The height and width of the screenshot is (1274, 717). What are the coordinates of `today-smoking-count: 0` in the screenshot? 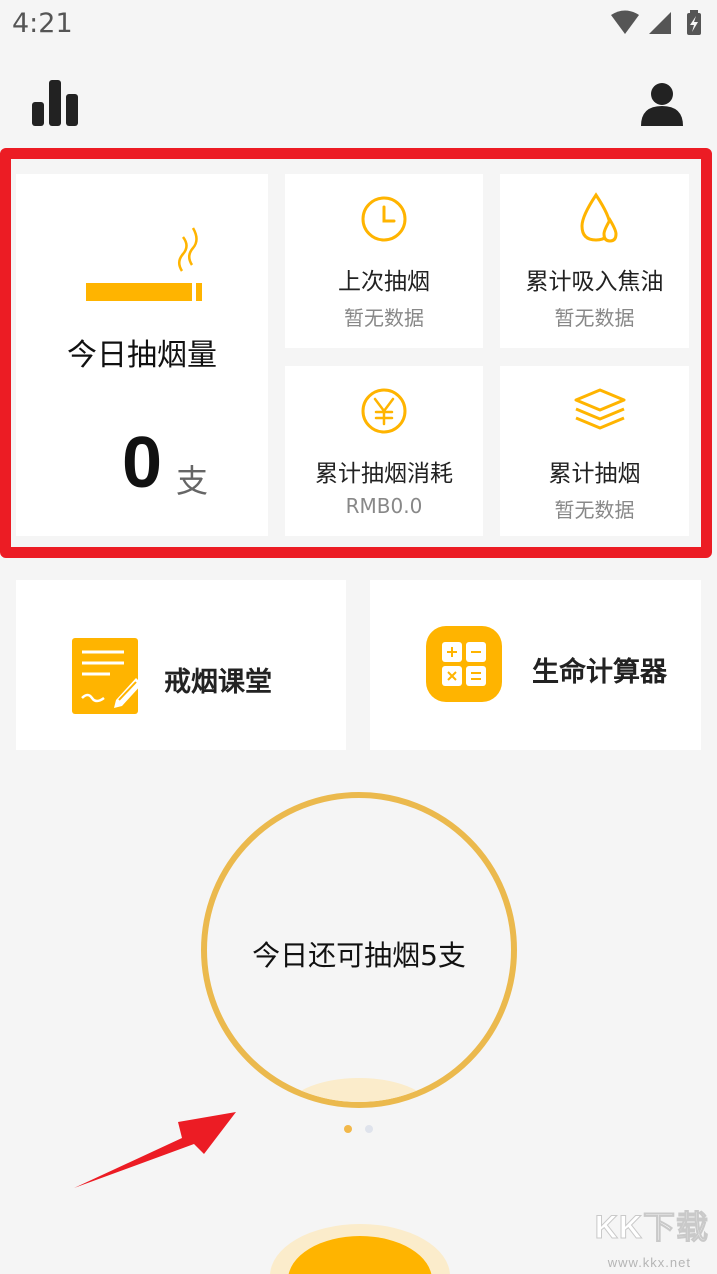 It's located at (142, 463).